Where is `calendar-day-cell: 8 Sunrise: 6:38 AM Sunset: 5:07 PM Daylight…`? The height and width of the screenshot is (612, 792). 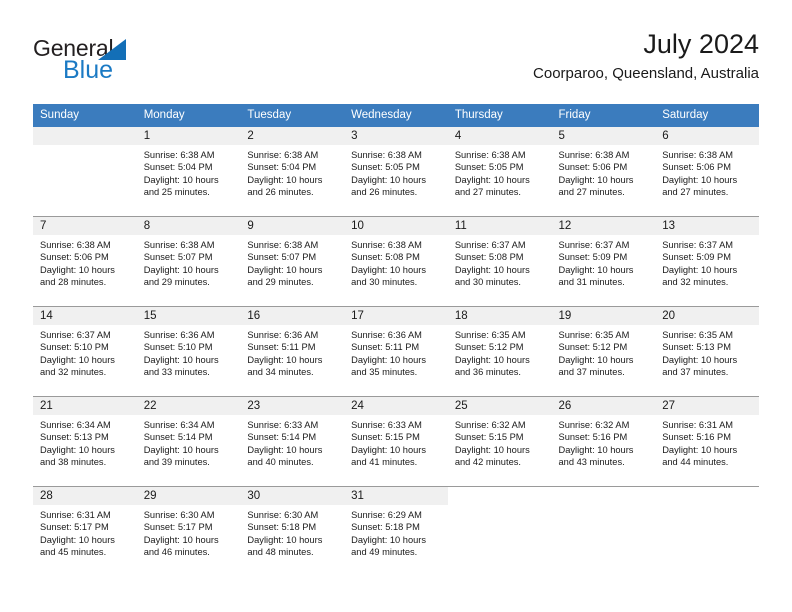
calendar-day-cell: 8 Sunrise: 6:38 AM Sunset: 5:07 PM Daylight… is located at coordinates (188, 261).